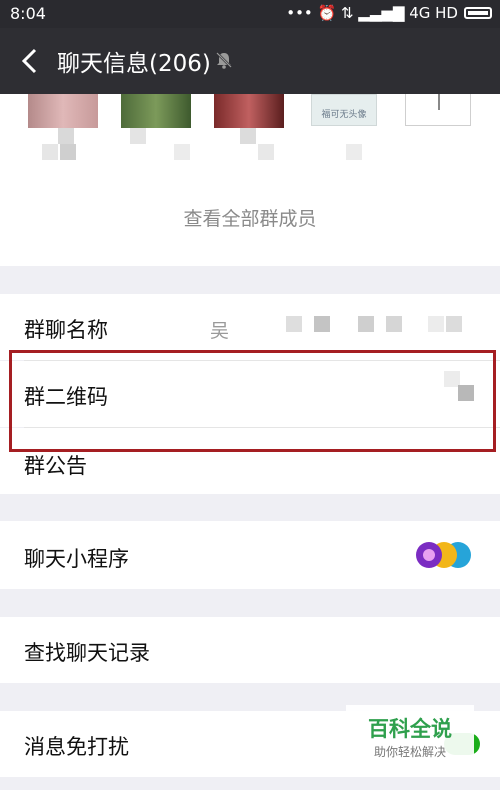  Describe the element at coordinates (250, 14) in the screenshot. I see `status-bar: 8:04 ••• ⏰ ⇅ ▂▃▅▇ 4G HD` at that location.